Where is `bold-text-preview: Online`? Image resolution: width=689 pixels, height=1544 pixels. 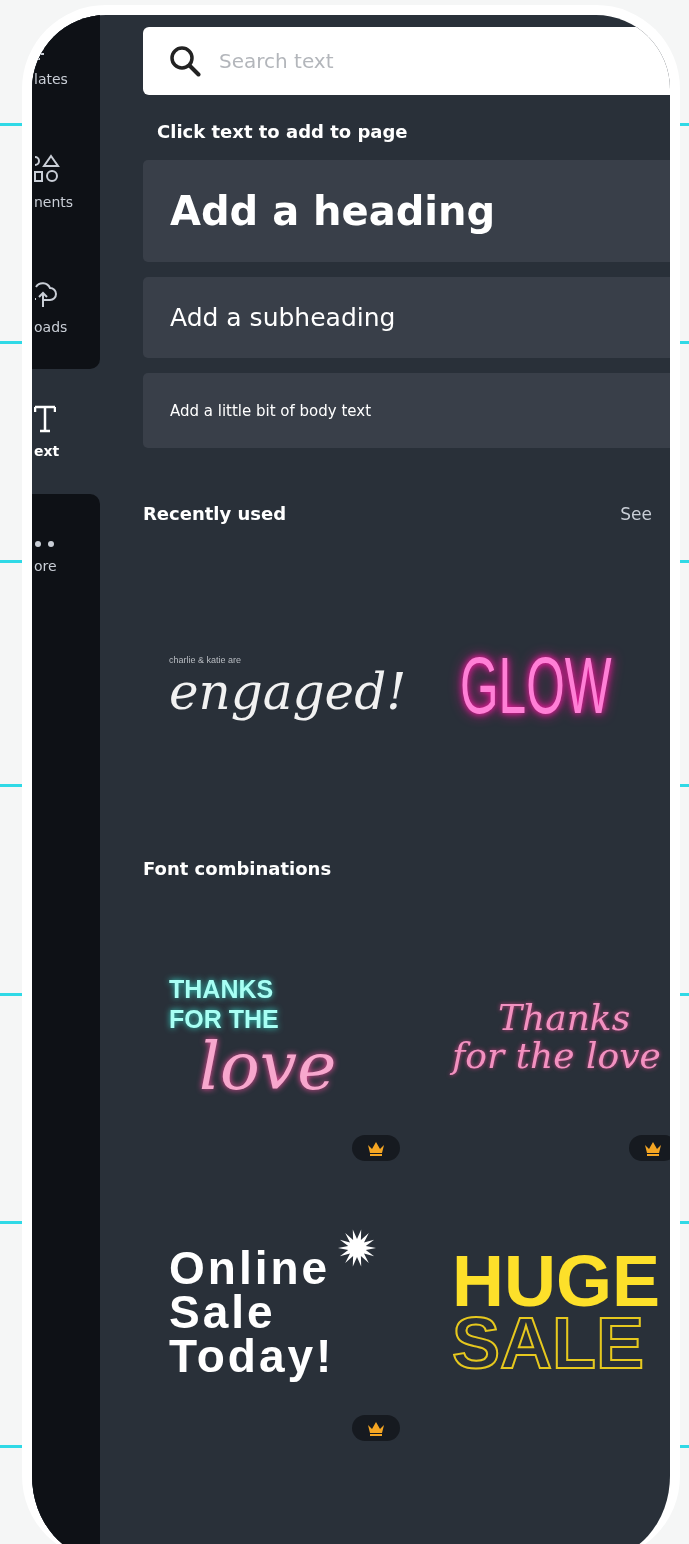 bold-text-preview: Online is located at coordinates (252, 1268).